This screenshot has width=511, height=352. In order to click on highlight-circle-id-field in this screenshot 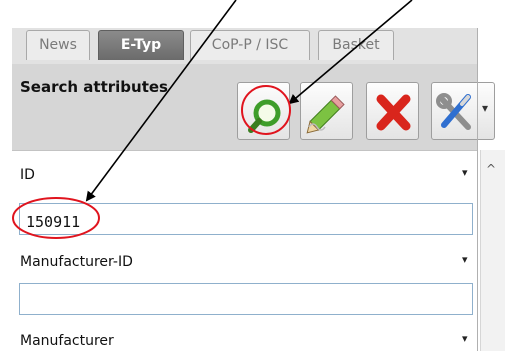, I will do `click(56, 218)`.